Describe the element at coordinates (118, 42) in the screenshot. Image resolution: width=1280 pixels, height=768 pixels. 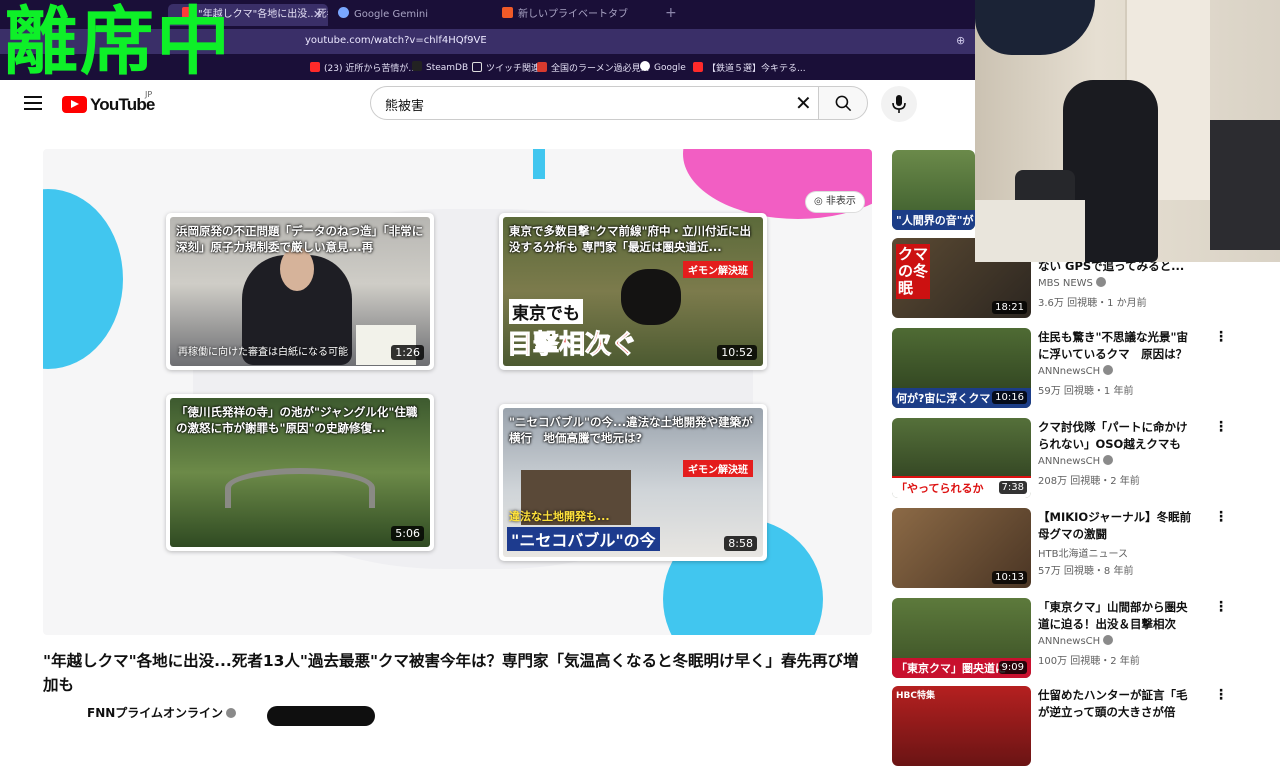
I see `away-overlay-text: 離席中` at that location.